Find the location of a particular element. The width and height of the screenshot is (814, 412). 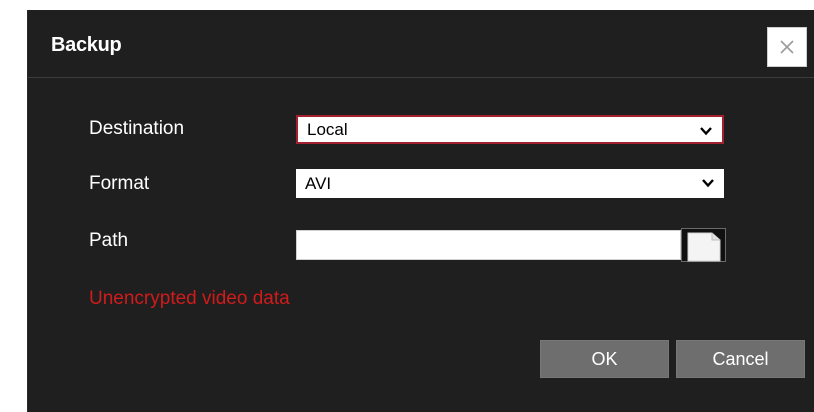

destination-select: Local is located at coordinates (510, 129).